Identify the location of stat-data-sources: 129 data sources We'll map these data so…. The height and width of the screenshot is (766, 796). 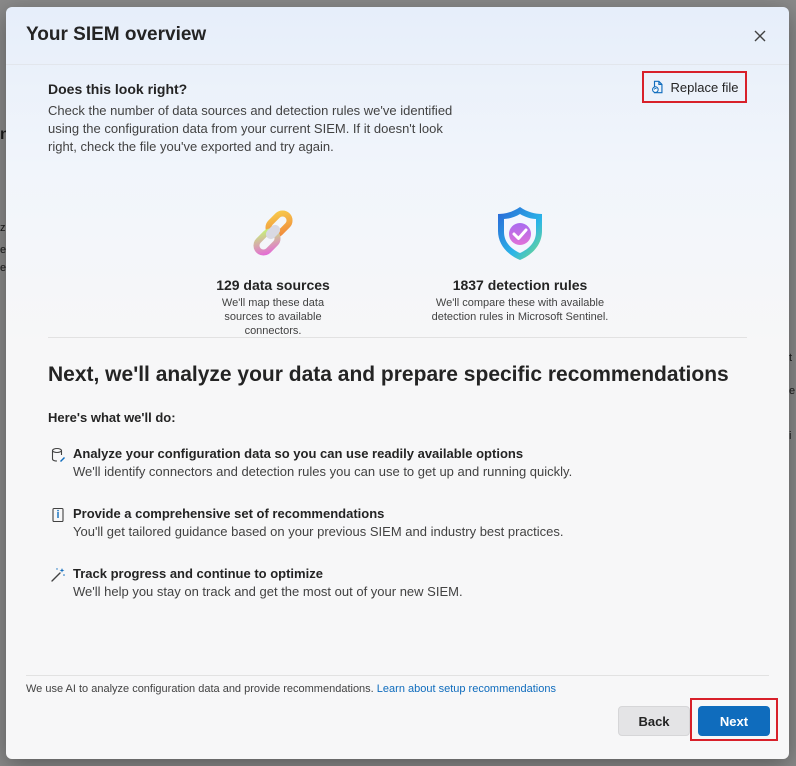
(273, 270).